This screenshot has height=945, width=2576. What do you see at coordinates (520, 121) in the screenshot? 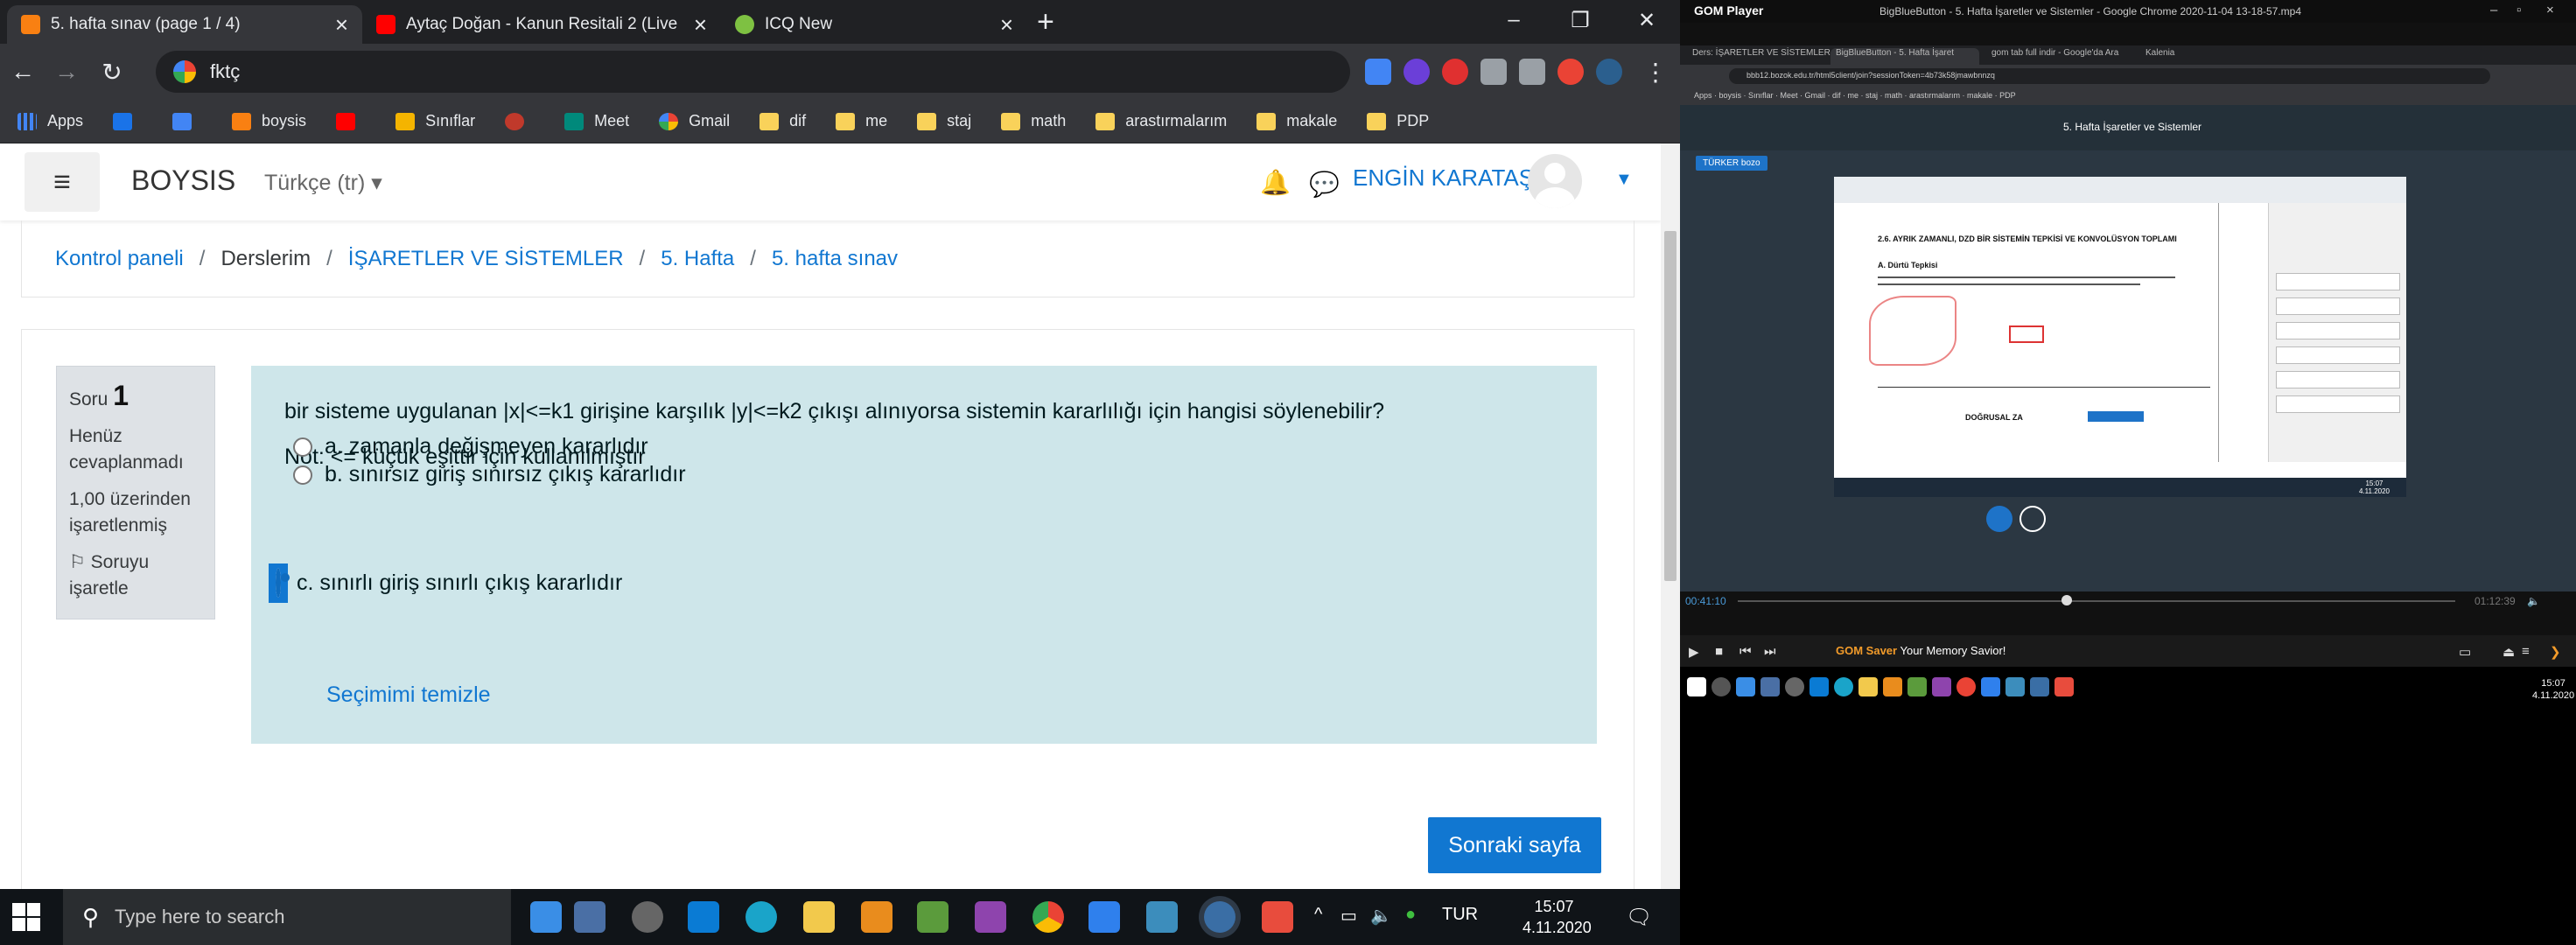
I see `bookmark-hand` at bounding box center [520, 121].